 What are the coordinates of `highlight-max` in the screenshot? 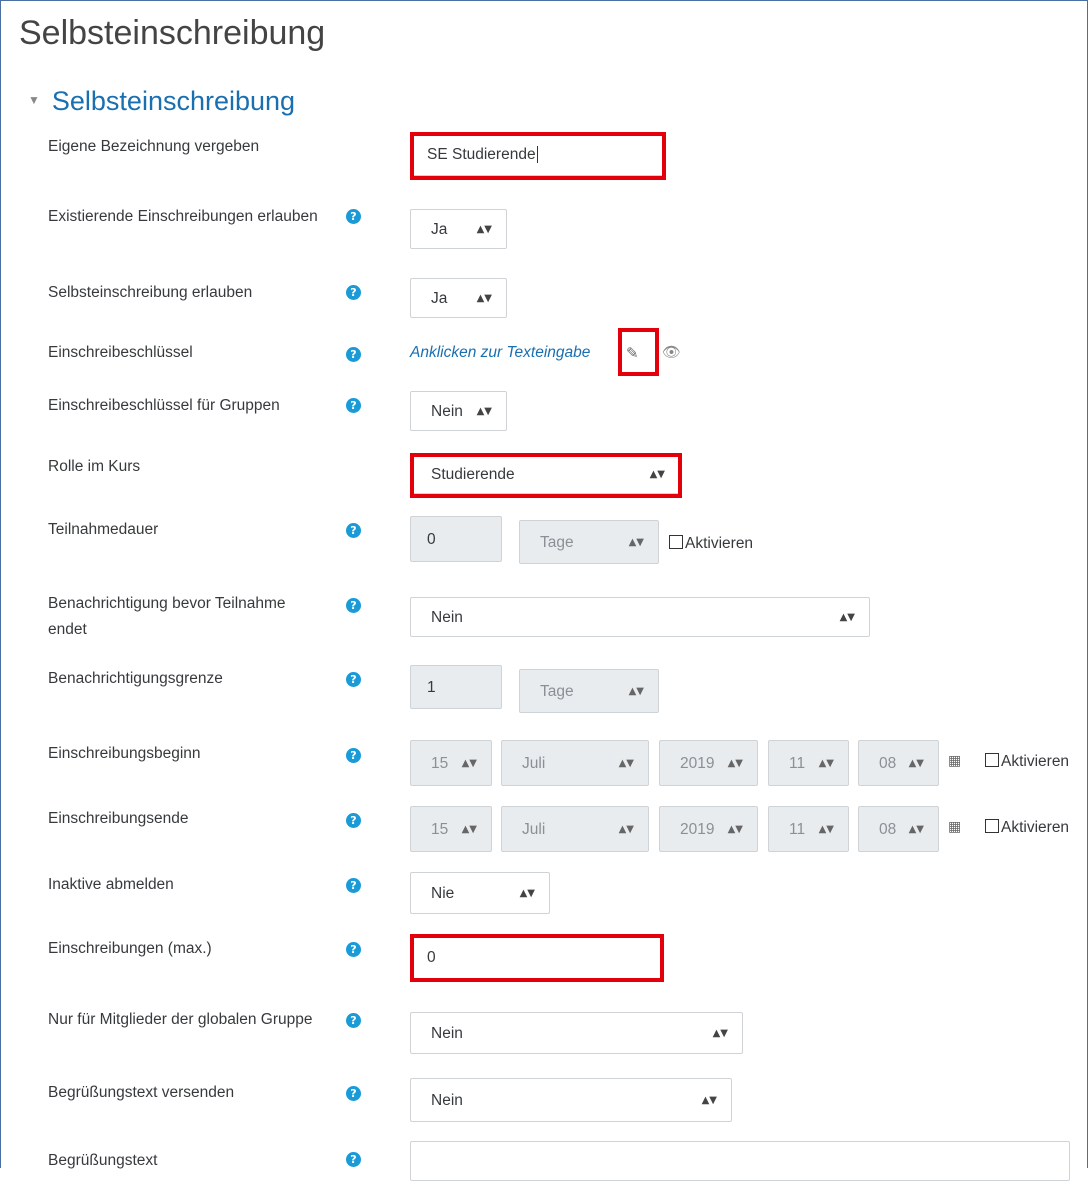 It's located at (537, 958).